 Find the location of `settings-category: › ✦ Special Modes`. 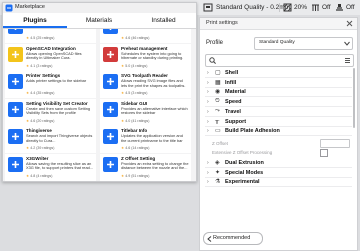

settings-category: › ✦ Special Modes is located at coordinates (278, 173).